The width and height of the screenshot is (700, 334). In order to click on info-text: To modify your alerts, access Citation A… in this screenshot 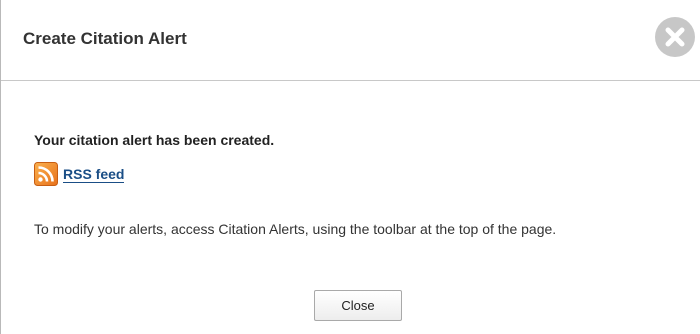, I will do `click(295, 229)`.